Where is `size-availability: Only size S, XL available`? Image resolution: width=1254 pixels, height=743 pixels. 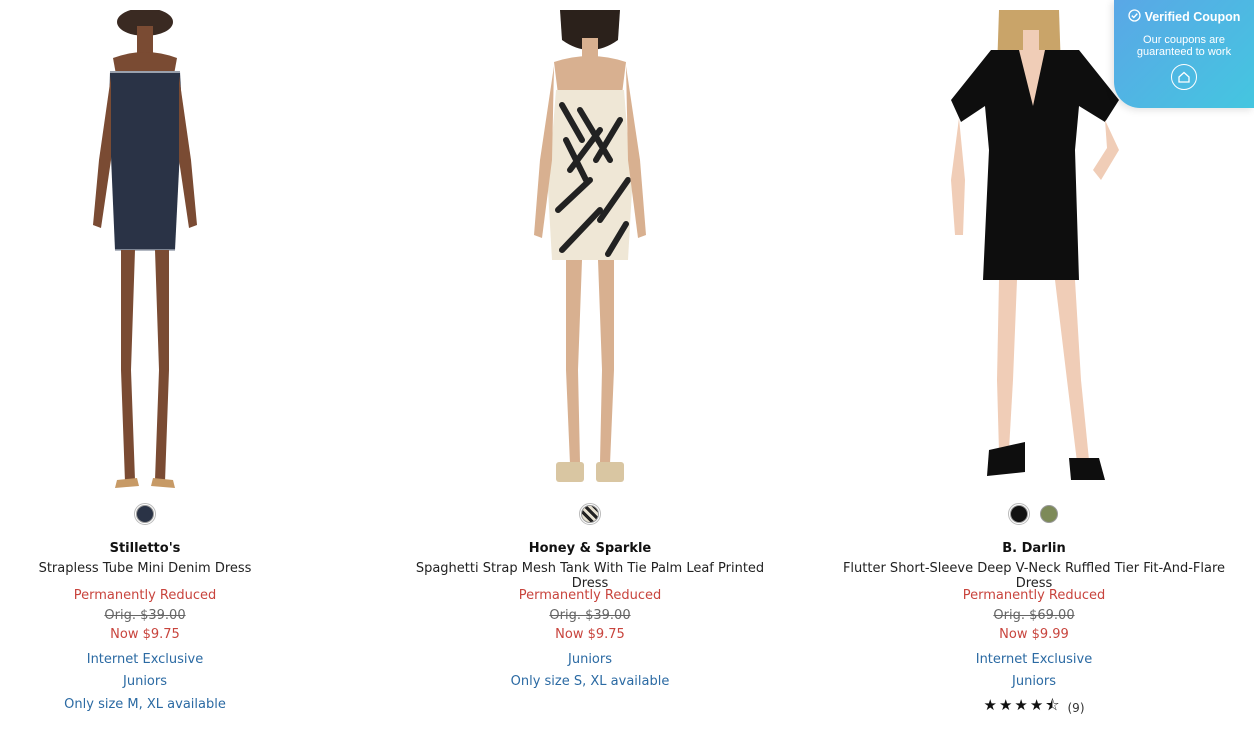
size-availability: Only size S, XL available is located at coordinates (590, 681).